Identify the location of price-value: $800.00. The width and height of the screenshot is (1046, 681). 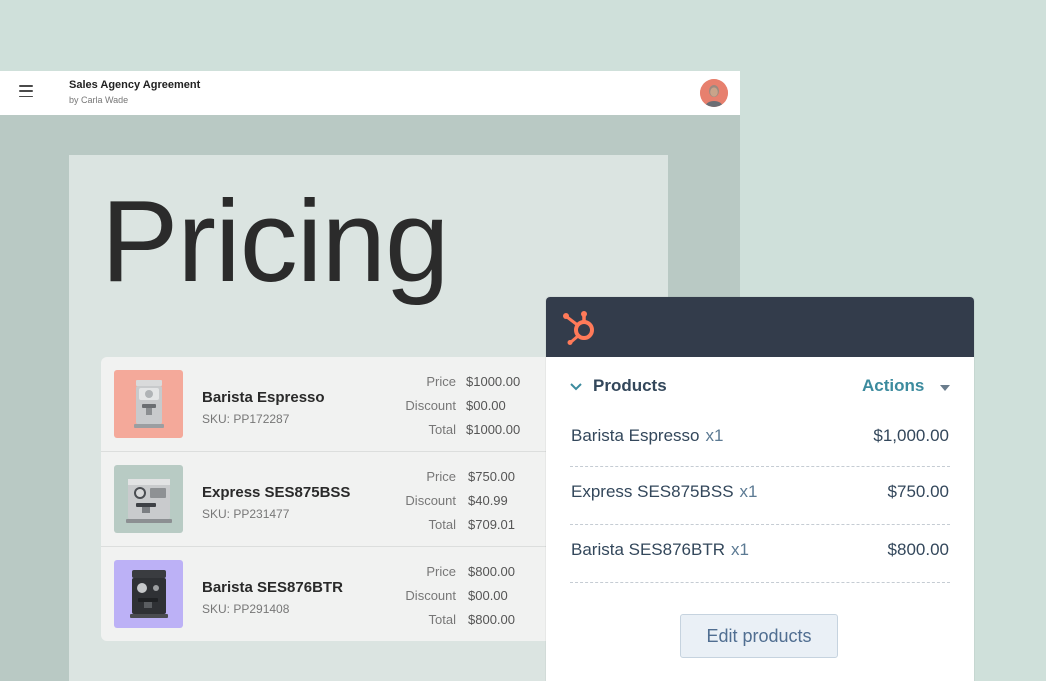
(491, 571).